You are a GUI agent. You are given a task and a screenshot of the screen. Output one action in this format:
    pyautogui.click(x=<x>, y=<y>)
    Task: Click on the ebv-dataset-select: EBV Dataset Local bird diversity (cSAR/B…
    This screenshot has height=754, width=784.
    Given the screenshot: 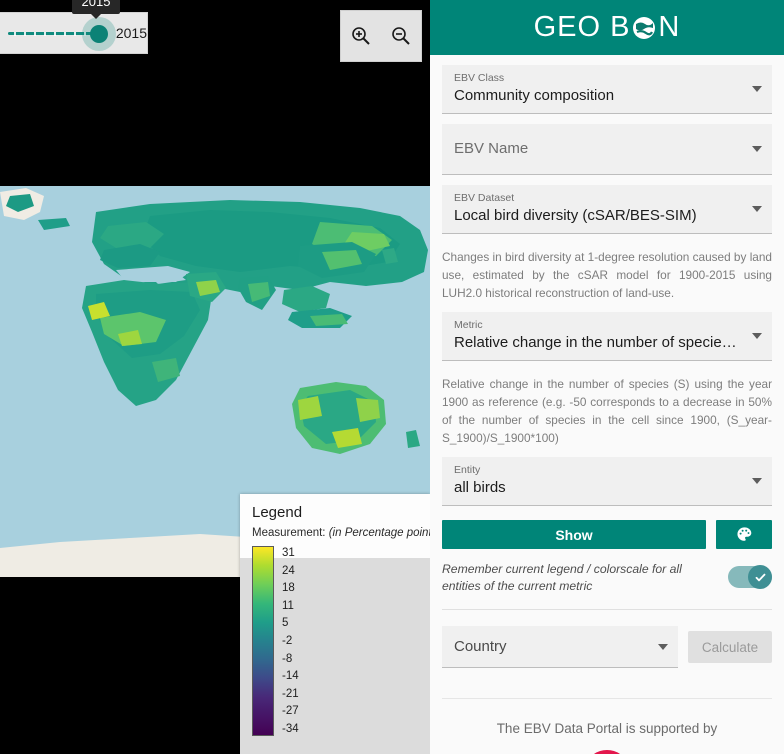 What is the action you would take?
    pyautogui.click(x=607, y=209)
    